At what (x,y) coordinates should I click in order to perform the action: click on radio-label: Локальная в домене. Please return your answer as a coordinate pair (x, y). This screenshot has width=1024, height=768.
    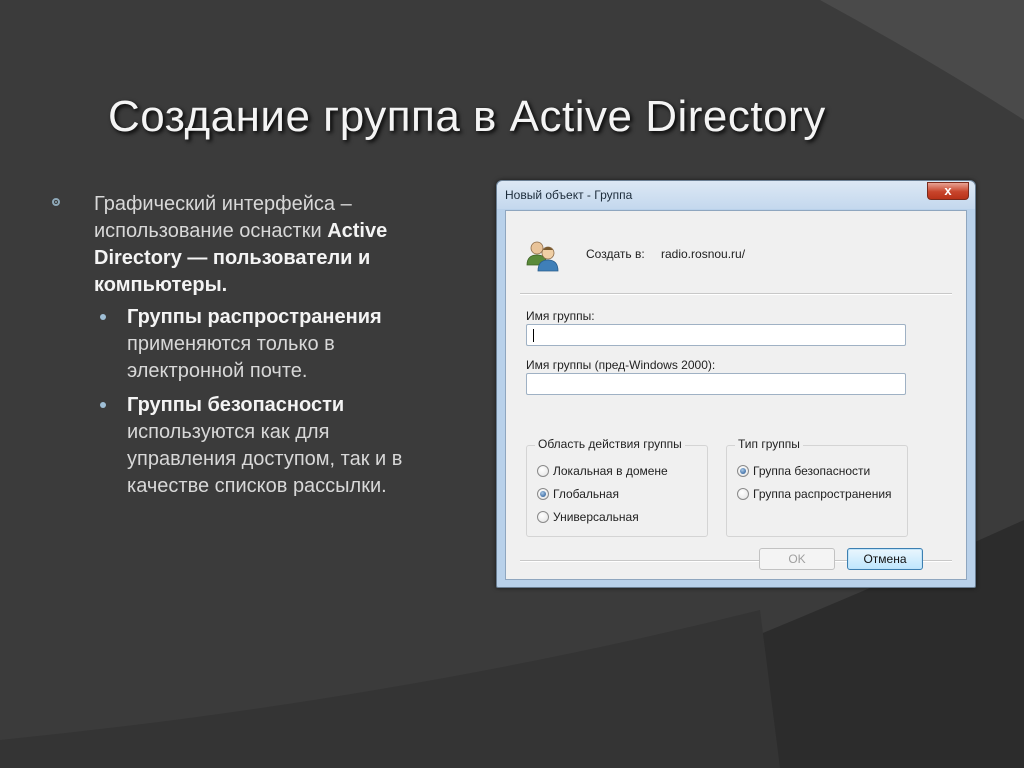
    Looking at the image, I should click on (610, 471).